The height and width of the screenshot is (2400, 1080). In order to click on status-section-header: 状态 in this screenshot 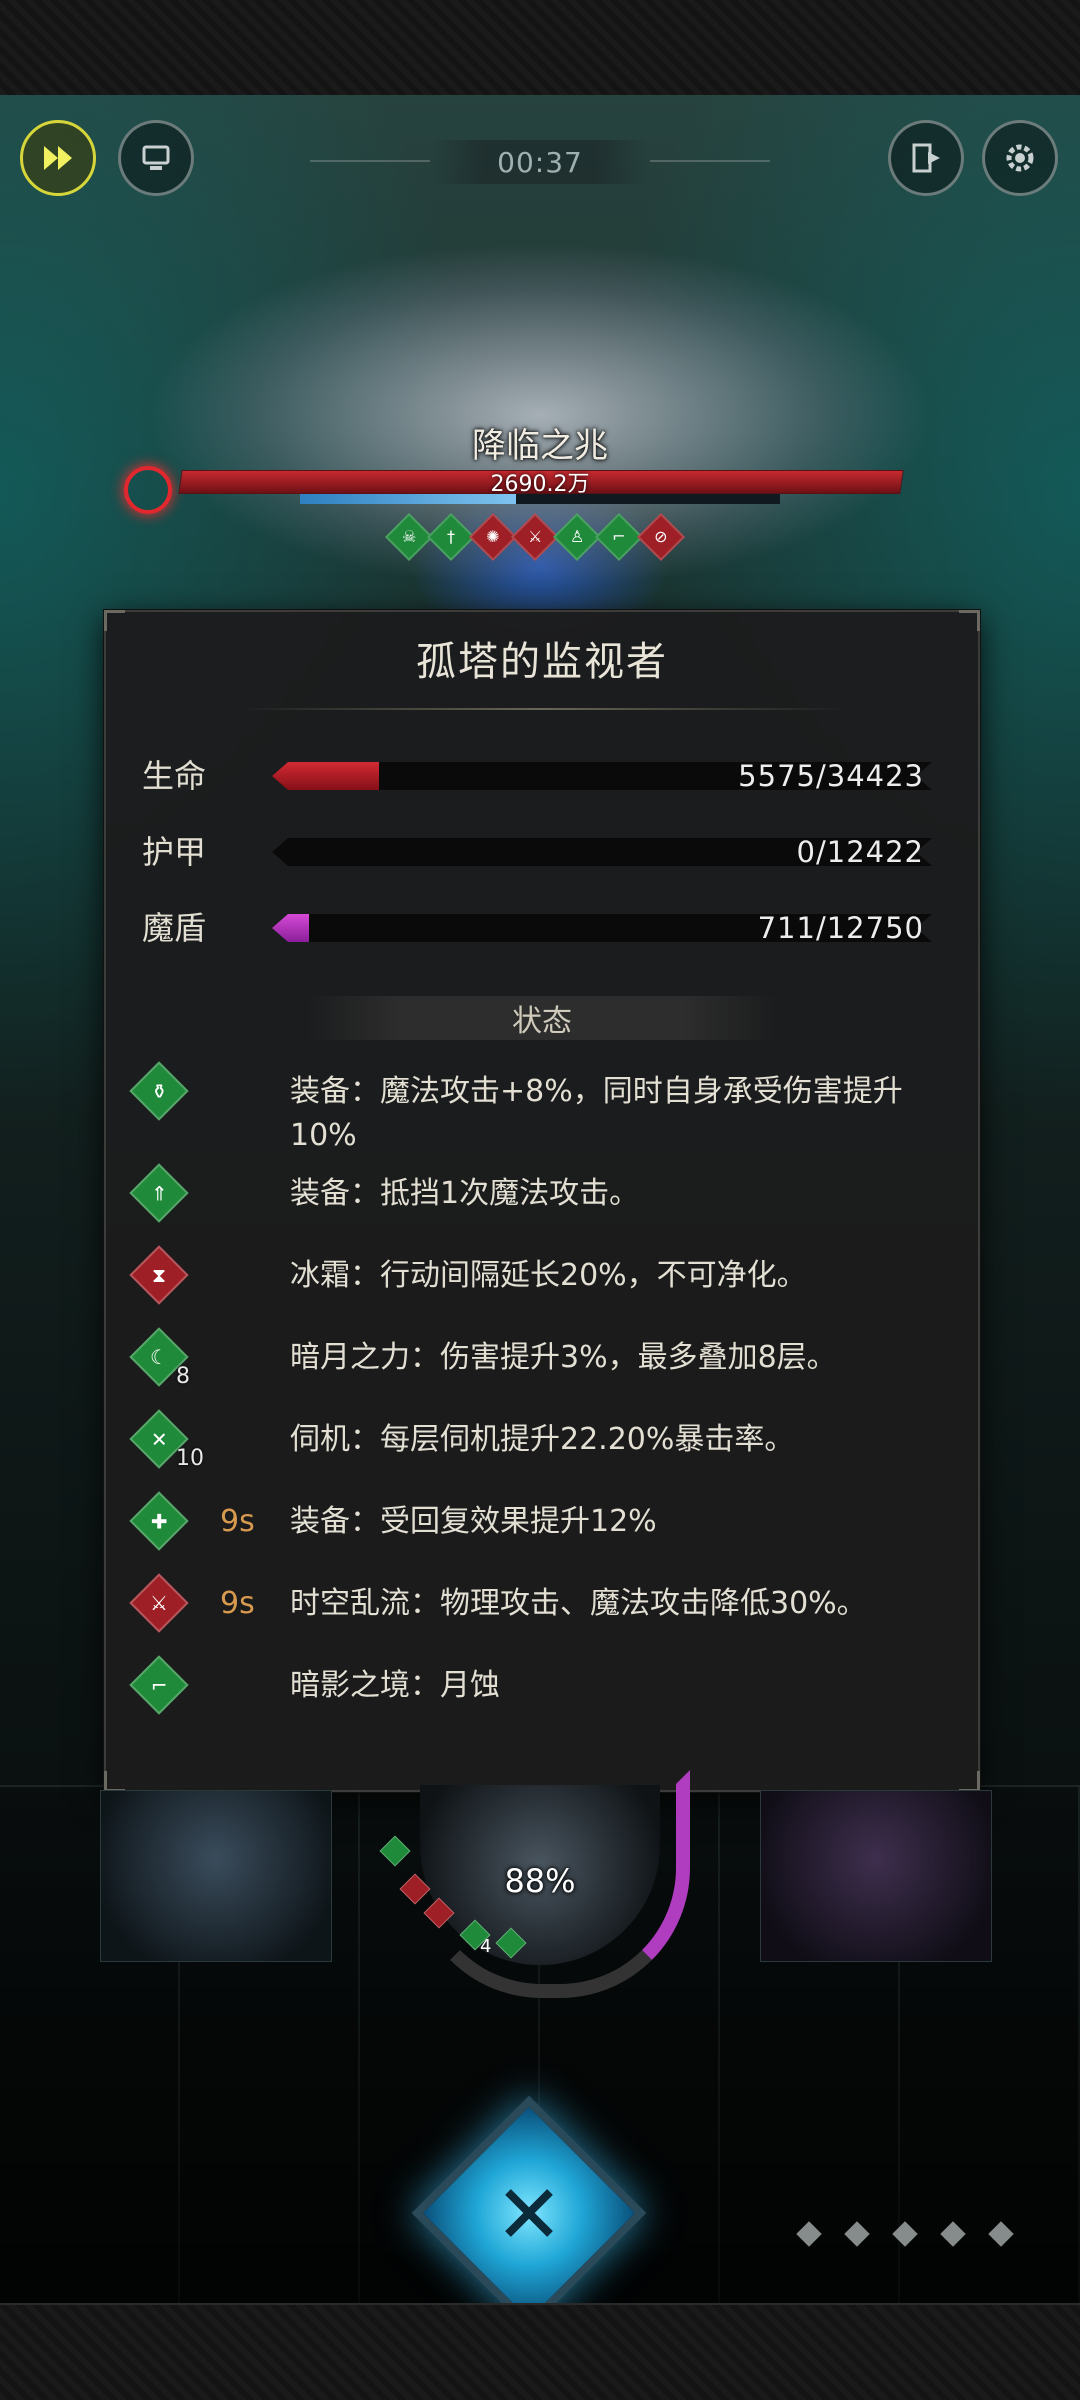, I will do `click(542, 1018)`.